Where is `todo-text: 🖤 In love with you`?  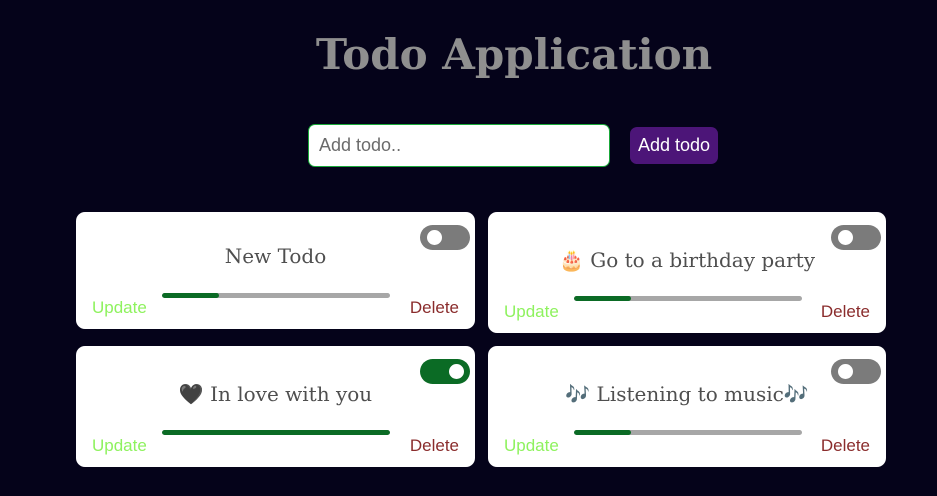 todo-text: 🖤 In love with you is located at coordinates (275, 394).